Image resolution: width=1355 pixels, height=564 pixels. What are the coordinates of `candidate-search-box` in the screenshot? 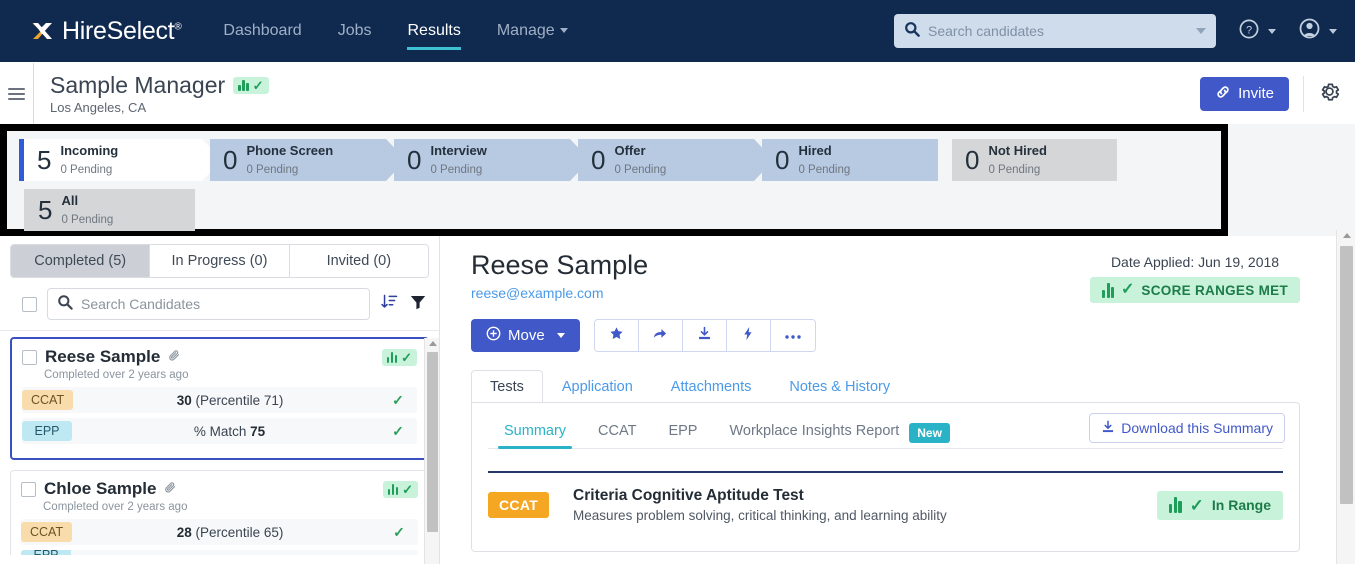 It's located at (208, 304).